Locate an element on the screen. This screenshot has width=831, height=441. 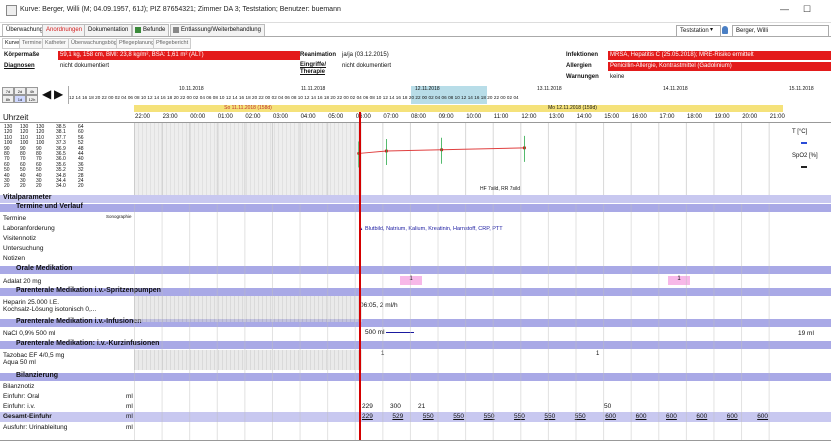
hour-label: 19:00 is located at coordinates (722, 117).